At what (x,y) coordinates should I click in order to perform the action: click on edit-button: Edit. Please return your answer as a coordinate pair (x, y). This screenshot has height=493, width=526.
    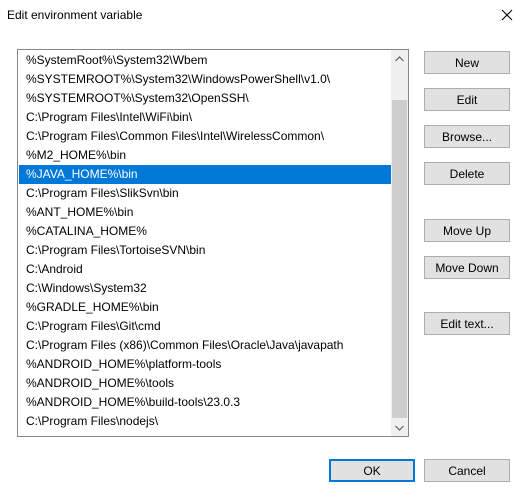
    Looking at the image, I should click on (467, 99).